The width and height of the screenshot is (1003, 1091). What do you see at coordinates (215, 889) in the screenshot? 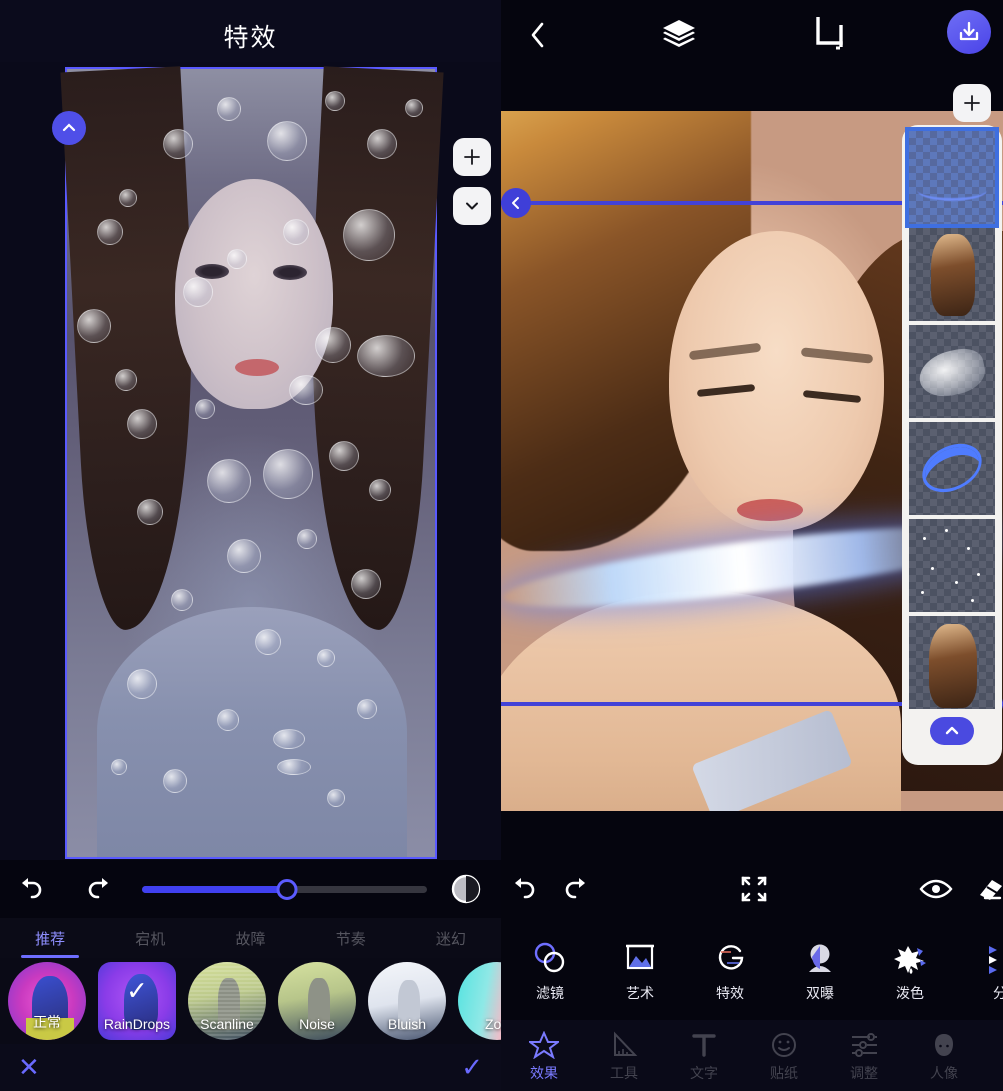
I see `slider-fill` at bounding box center [215, 889].